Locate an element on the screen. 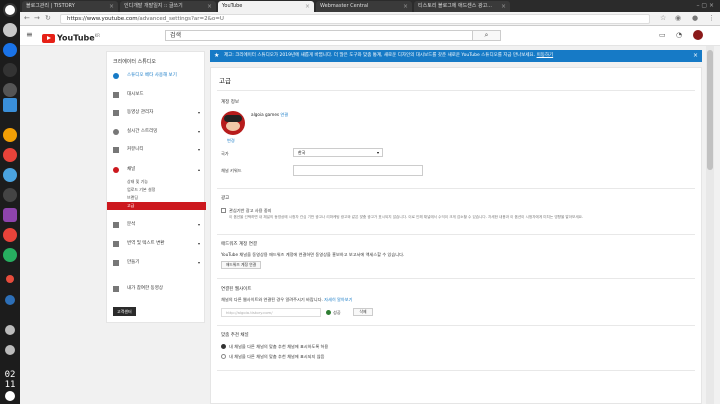 This screenshot has width=720, height=404. learn-more-link: 자세히 알아보기 is located at coordinates (338, 299).